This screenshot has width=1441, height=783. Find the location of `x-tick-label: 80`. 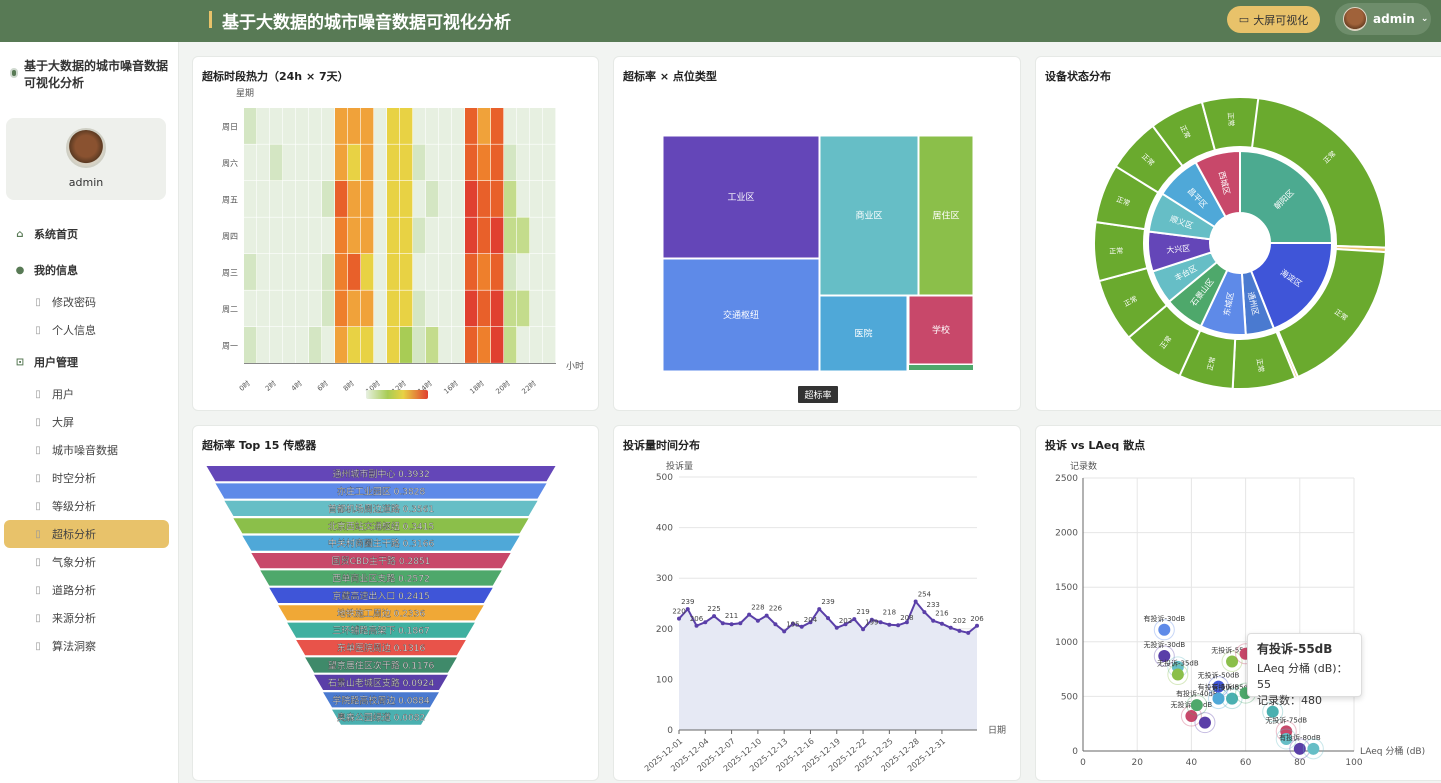

x-tick-label: 80 is located at coordinates (1300, 763).